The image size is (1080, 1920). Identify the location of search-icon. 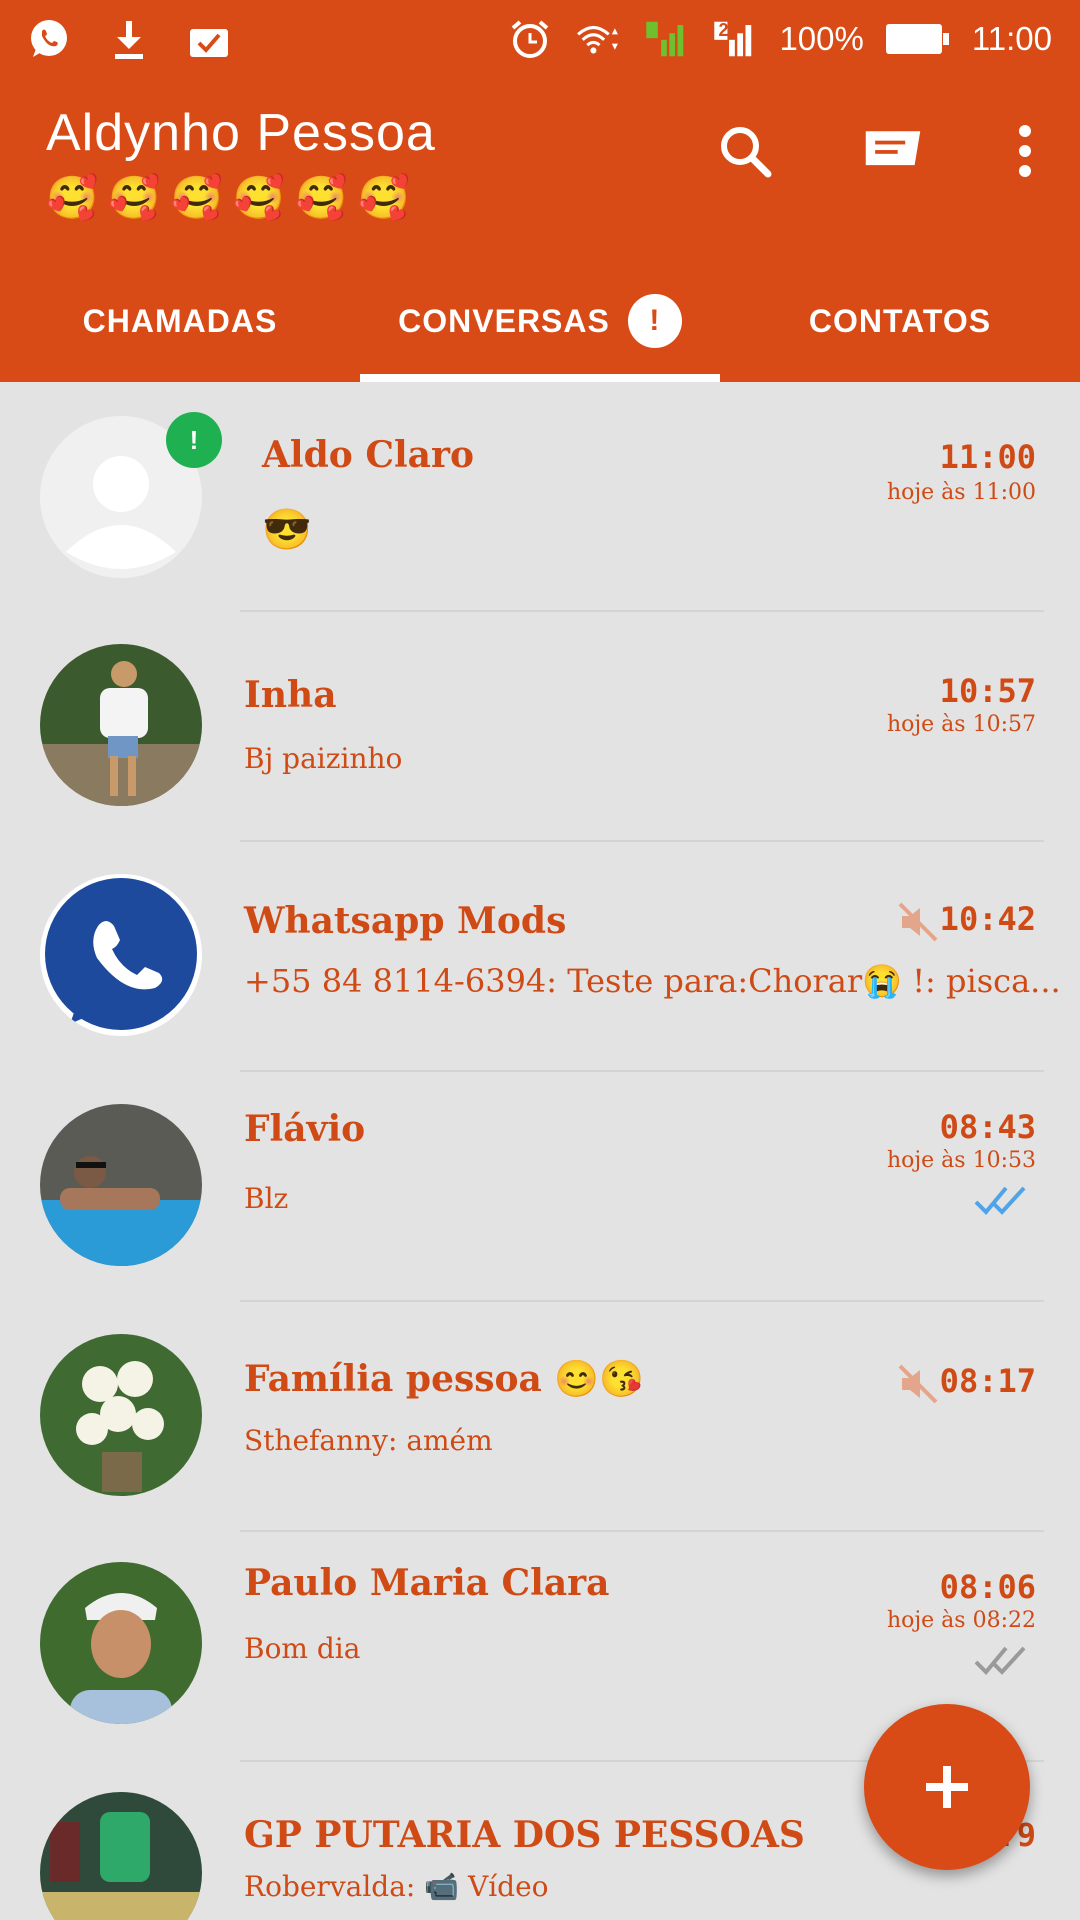
(746, 152).